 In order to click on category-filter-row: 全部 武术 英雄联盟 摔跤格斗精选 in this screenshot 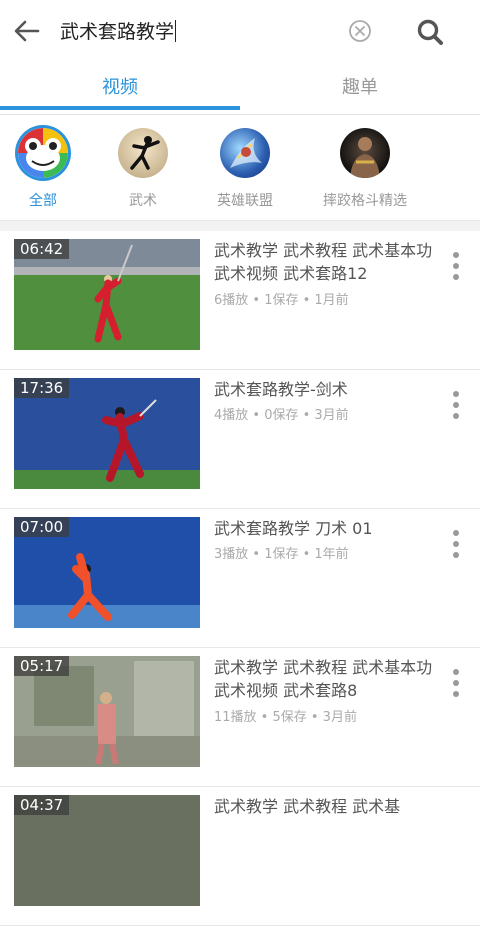, I will do `click(240, 168)`.